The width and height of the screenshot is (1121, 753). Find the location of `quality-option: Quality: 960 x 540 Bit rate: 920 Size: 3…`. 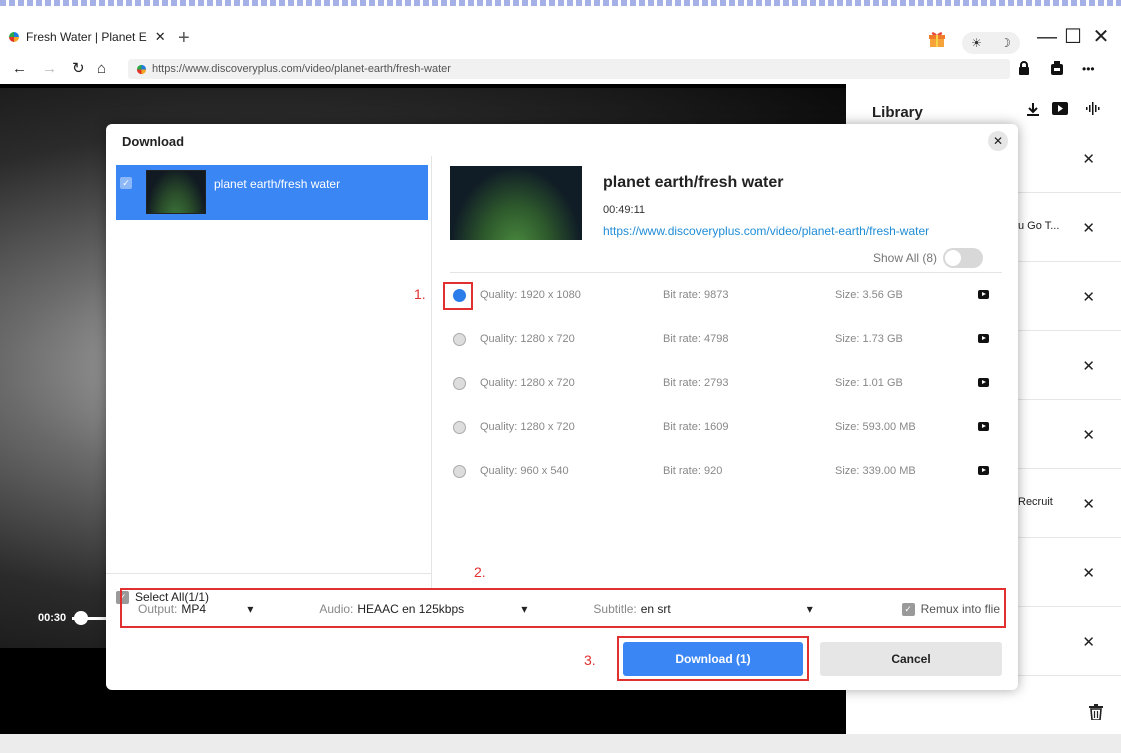

quality-option: Quality: 960 x 540 Bit rate: 920 Size: 3… is located at coordinates (725, 472).